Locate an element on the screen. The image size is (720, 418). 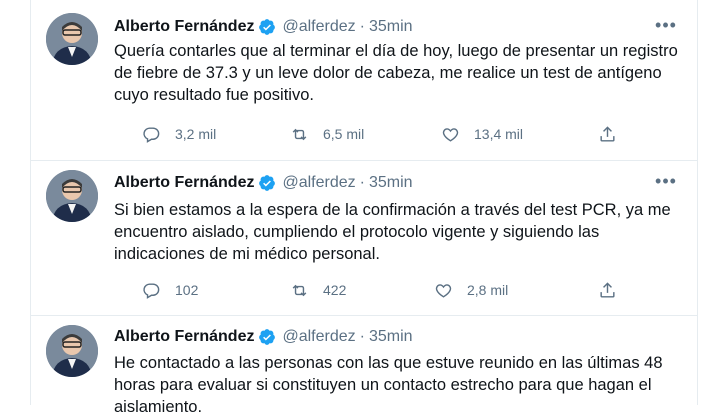
retweet-count: 422 is located at coordinates (335, 290).